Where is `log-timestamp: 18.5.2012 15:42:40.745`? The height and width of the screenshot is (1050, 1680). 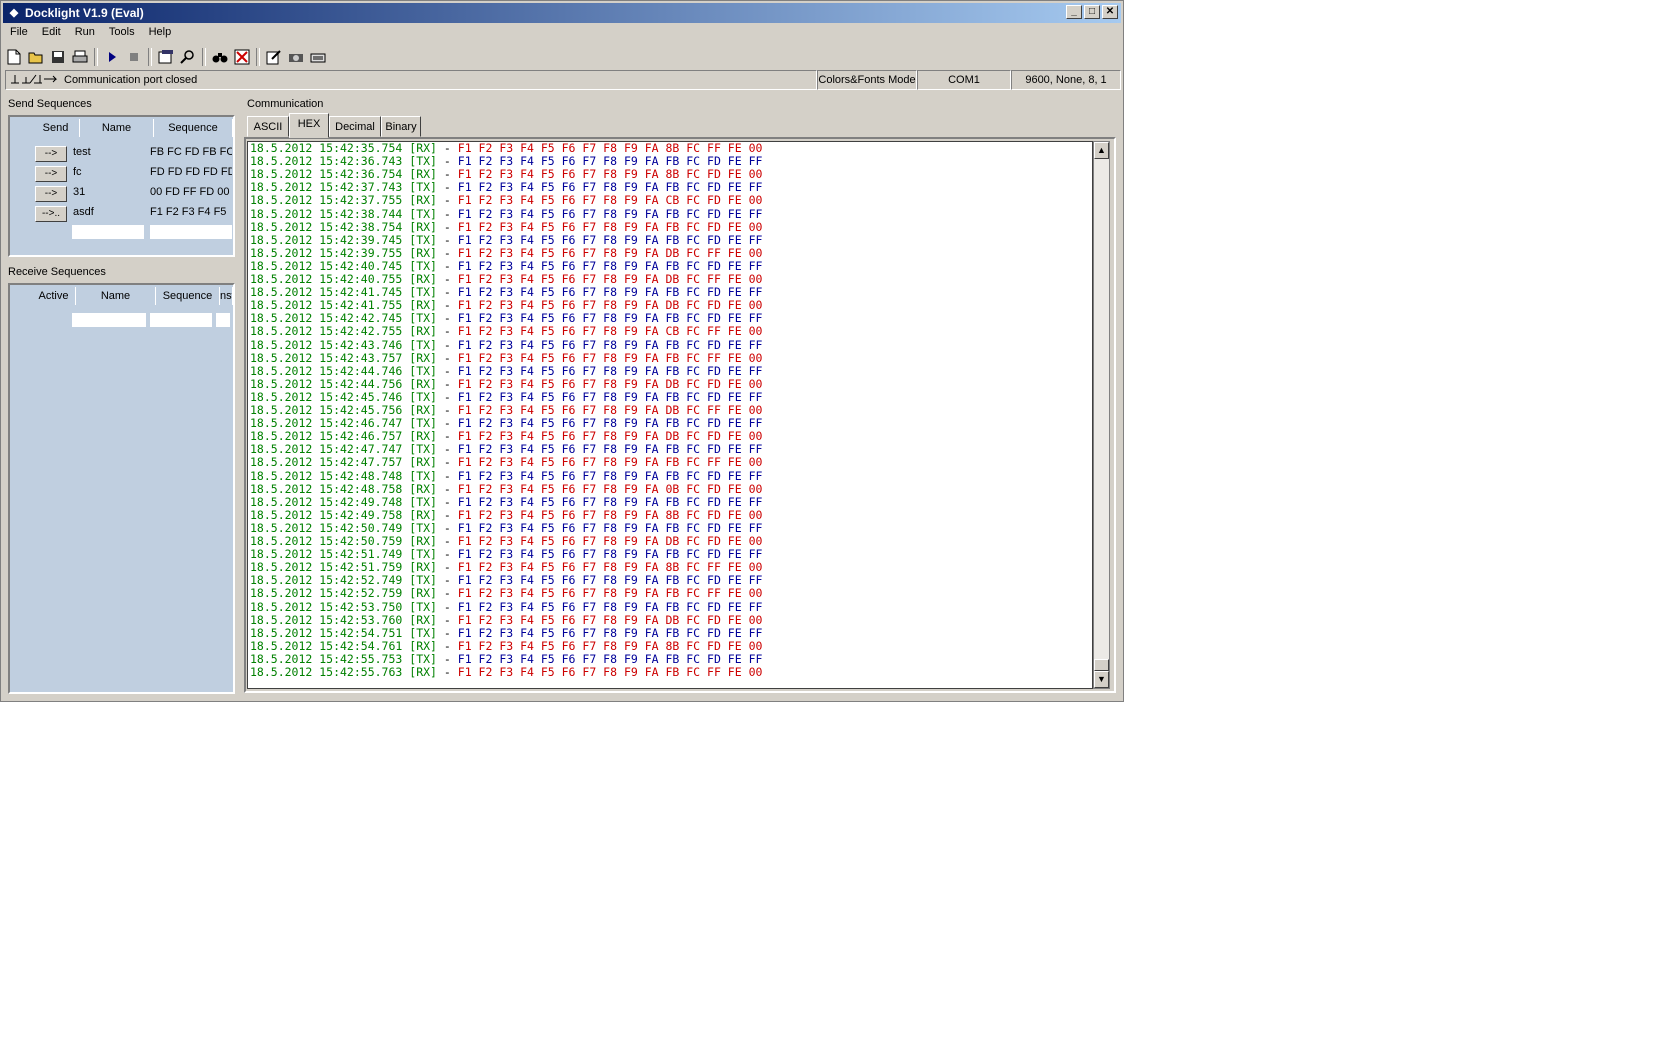 log-timestamp: 18.5.2012 15:42:40.745 is located at coordinates (326, 265).